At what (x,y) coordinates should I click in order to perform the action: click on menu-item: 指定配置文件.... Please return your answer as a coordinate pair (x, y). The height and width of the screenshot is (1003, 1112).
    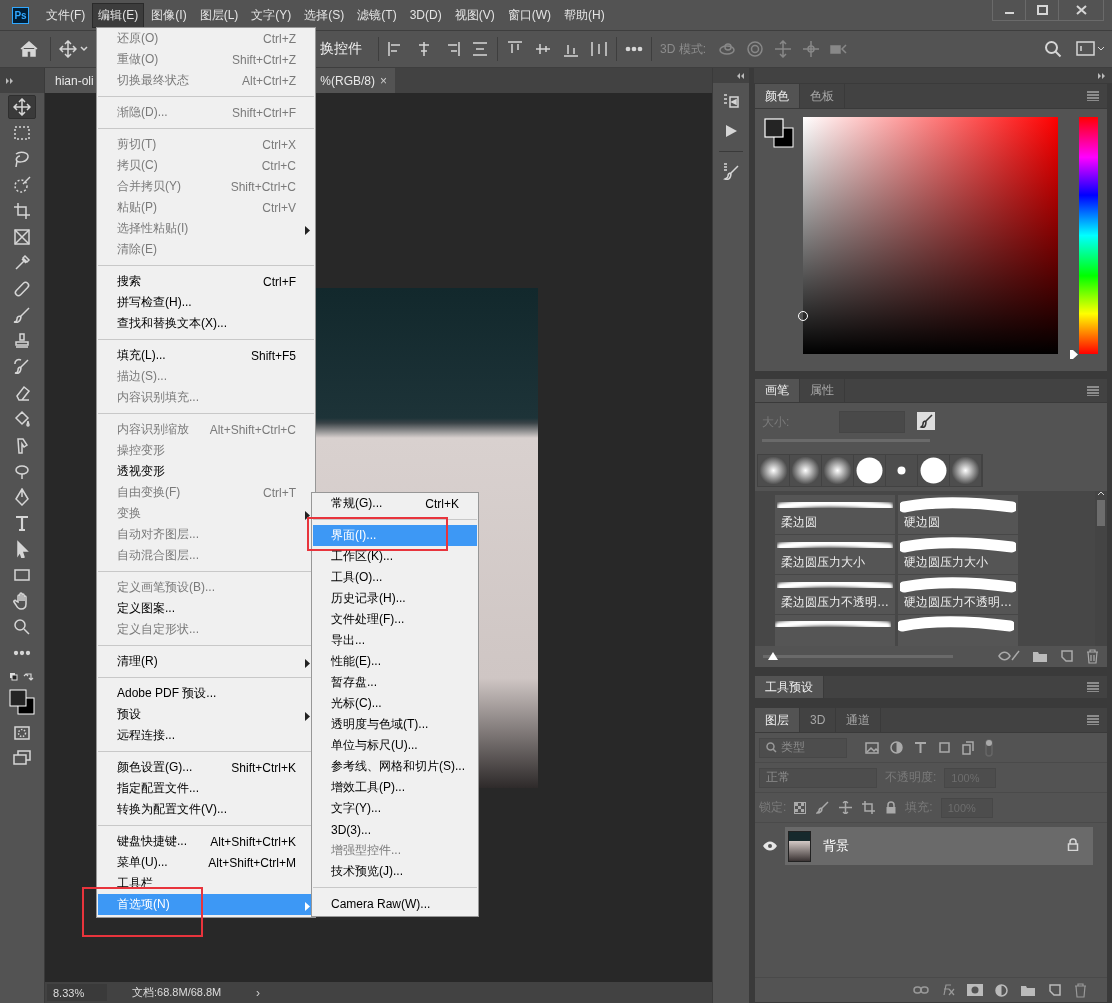
    Looking at the image, I should click on (206, 788).